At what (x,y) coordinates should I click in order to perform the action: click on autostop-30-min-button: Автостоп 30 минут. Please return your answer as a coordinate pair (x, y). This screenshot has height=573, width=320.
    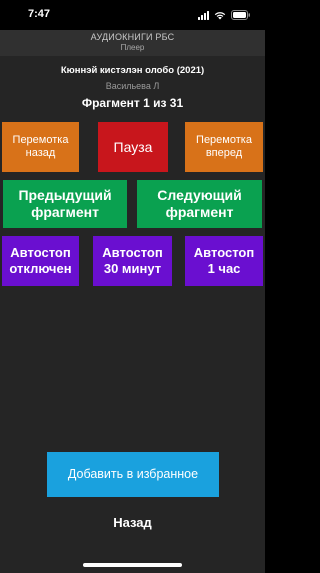
    Looking at the image, I should click on (132, 261).